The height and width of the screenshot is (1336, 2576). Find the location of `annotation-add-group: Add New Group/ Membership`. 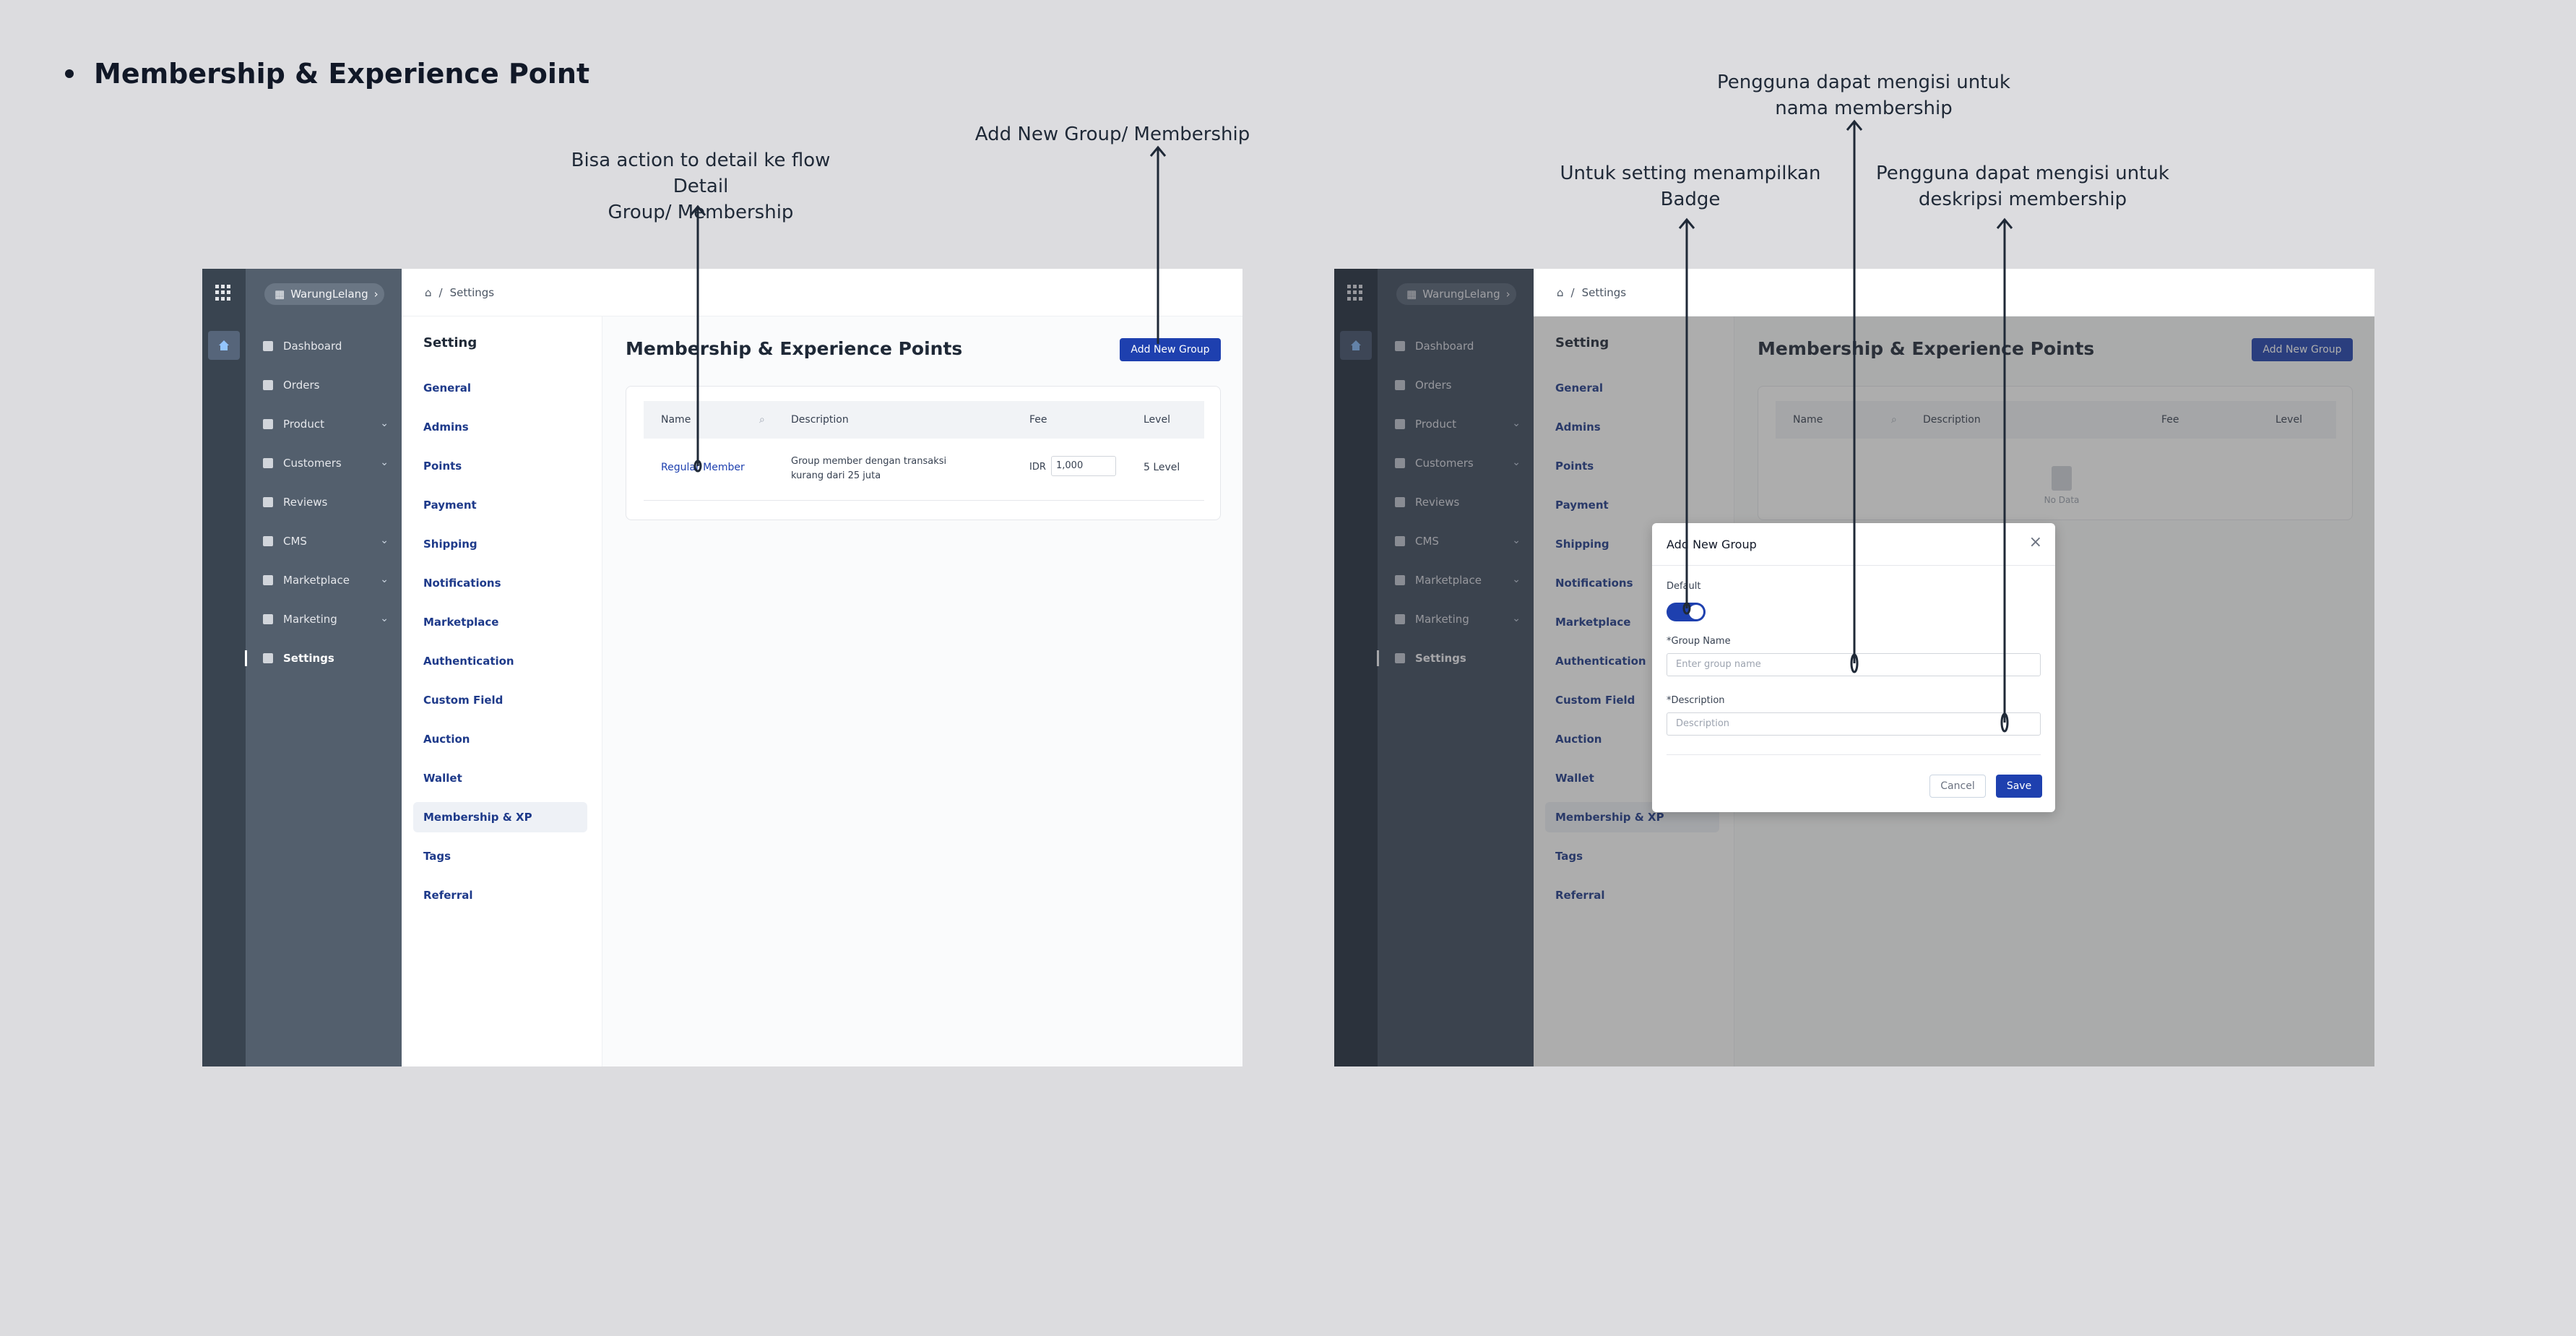

annotation-add-group: Add New Group/ Membership is located at coordinates (1112, 134).